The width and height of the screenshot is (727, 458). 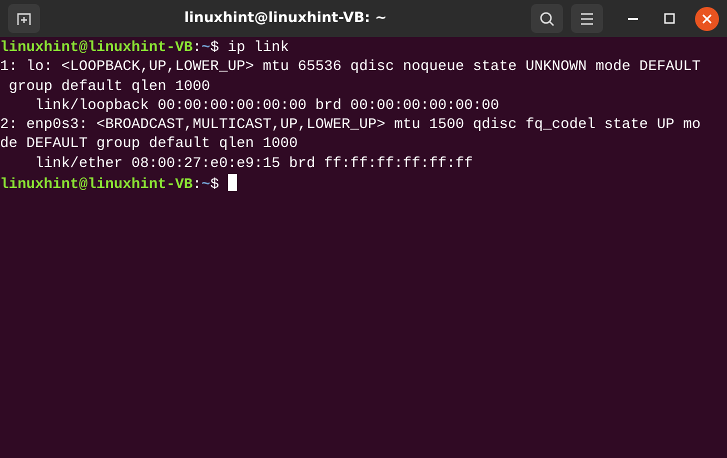 I want to click on maximize-icon, so click(x=669, y=18).